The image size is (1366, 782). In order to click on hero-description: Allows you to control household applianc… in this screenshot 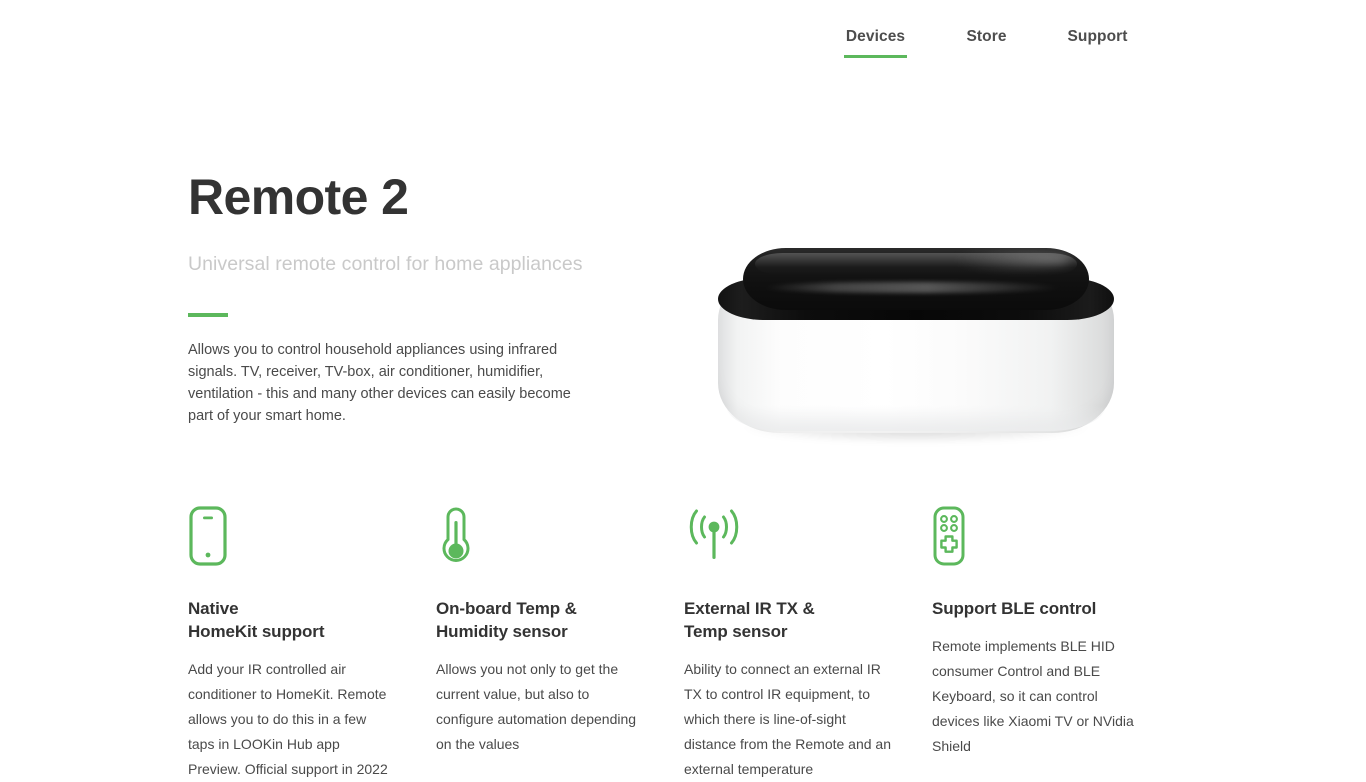, I will do `click(379, 383)`.